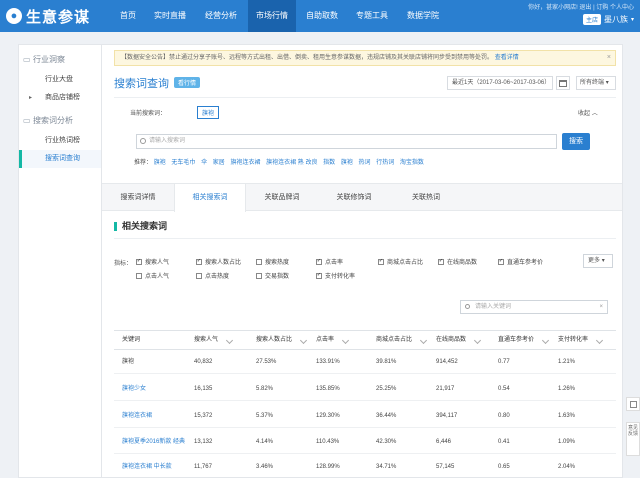 The height and width of the screenshot is (478, 640). What do you see at coordinates (365, 163) in the screenshot?
I see `recommend-word: 热词` at bounding box center [365, 163].